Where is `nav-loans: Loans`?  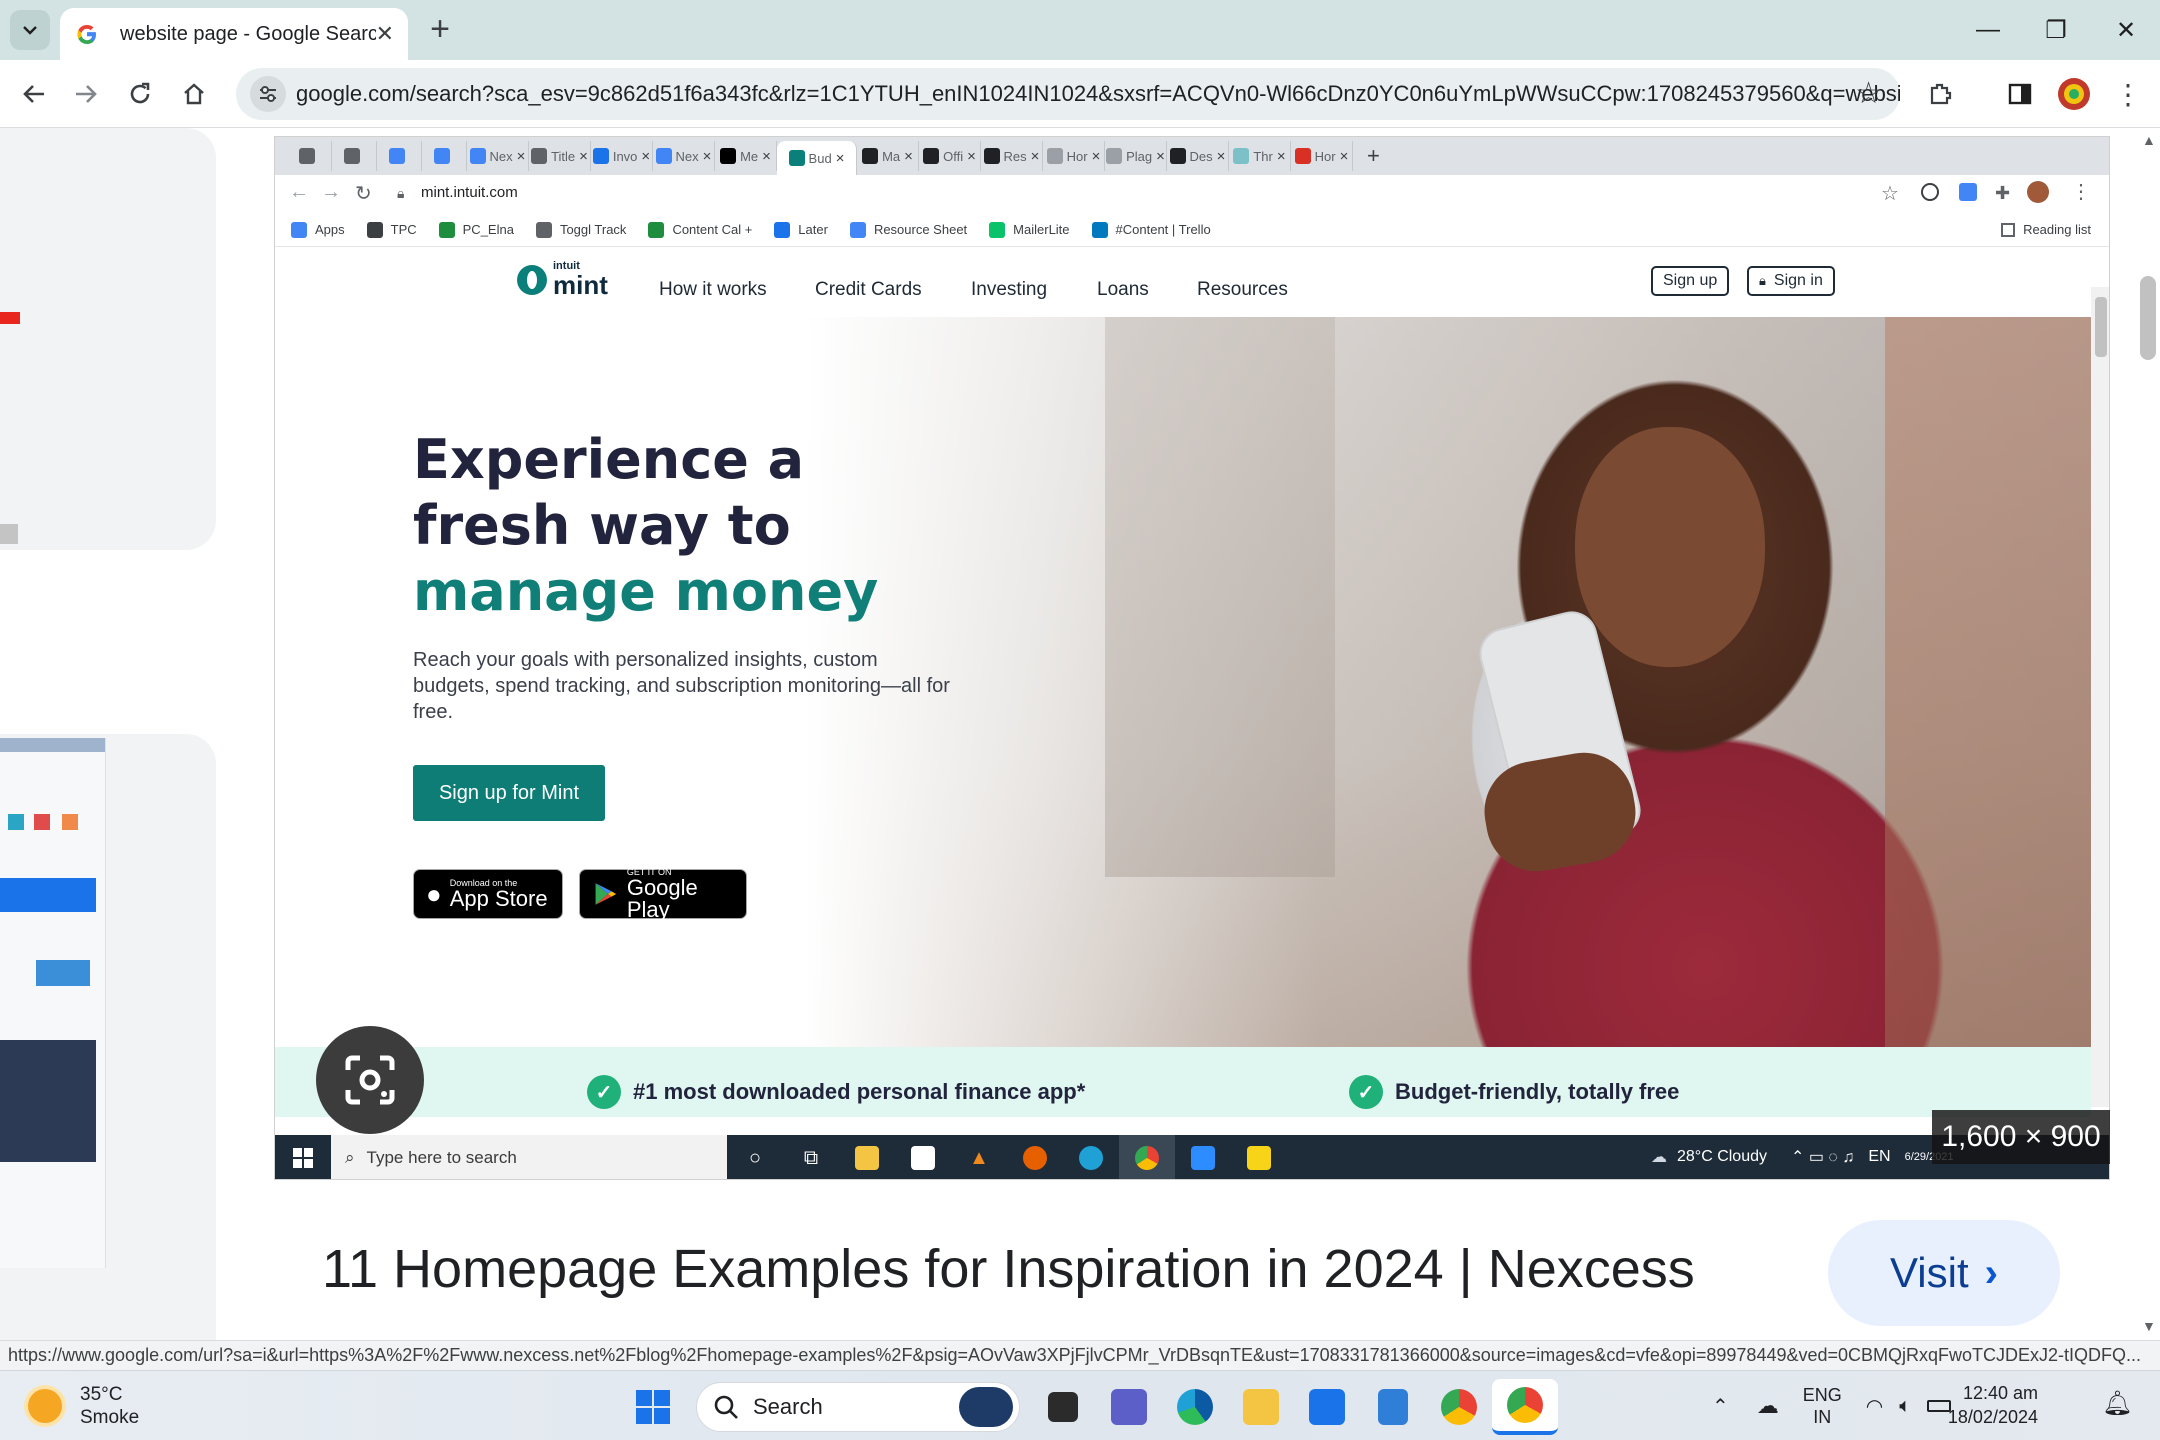
nav-loans: Loans is located at coordinates (1123, 289).